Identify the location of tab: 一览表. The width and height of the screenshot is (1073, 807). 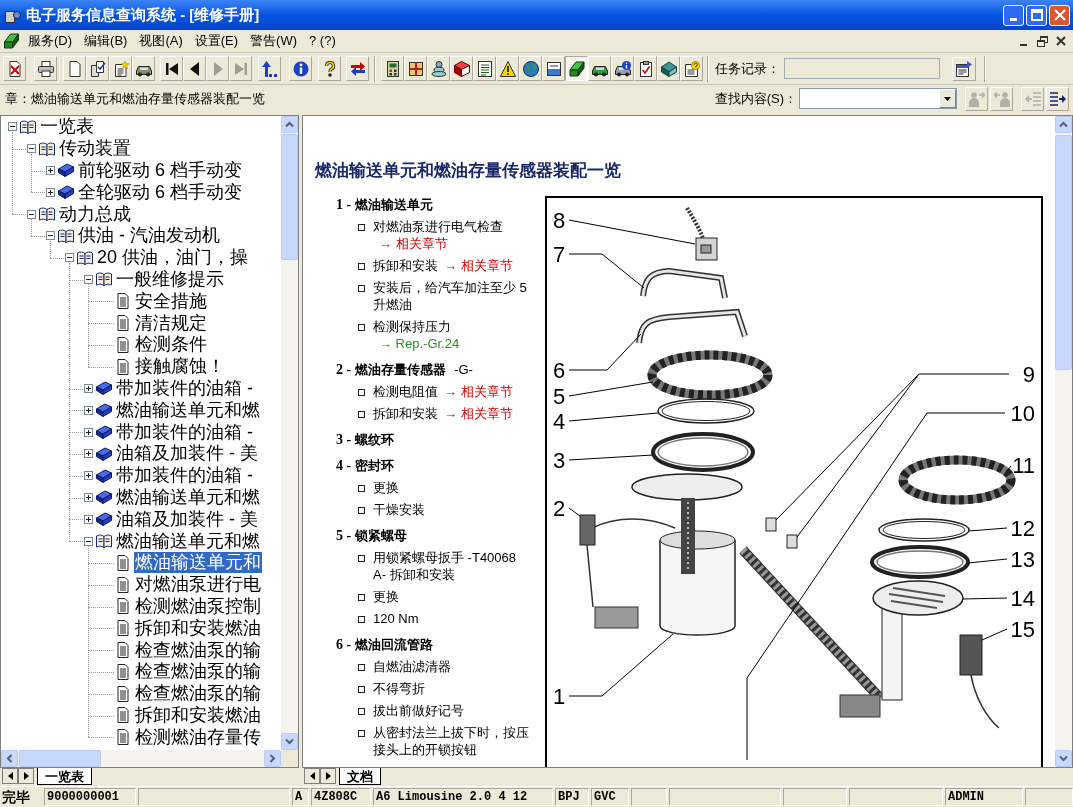
(64, 776).